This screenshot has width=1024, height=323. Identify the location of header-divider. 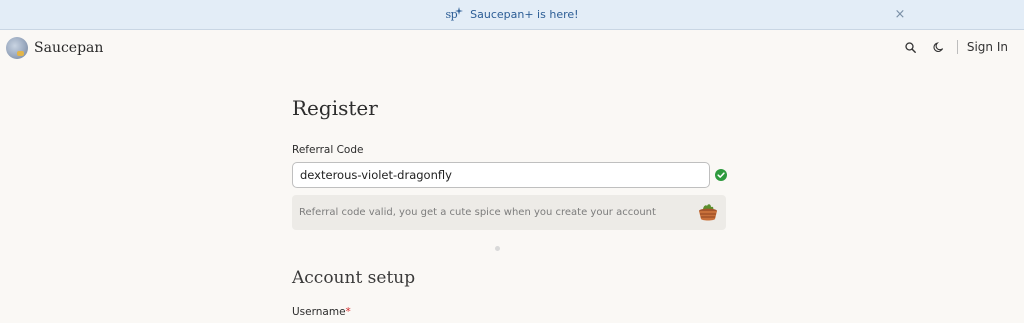
(957, 47).